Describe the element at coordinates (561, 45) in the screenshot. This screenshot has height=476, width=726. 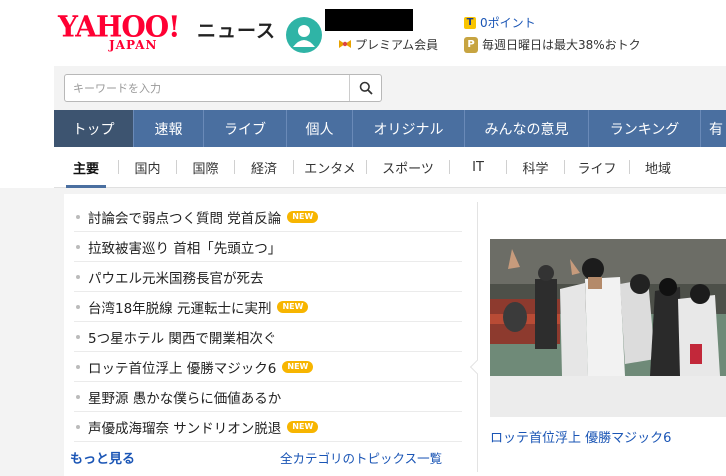
I see `promo-label: 毎週日曜日は最大38%おトク` at that location.